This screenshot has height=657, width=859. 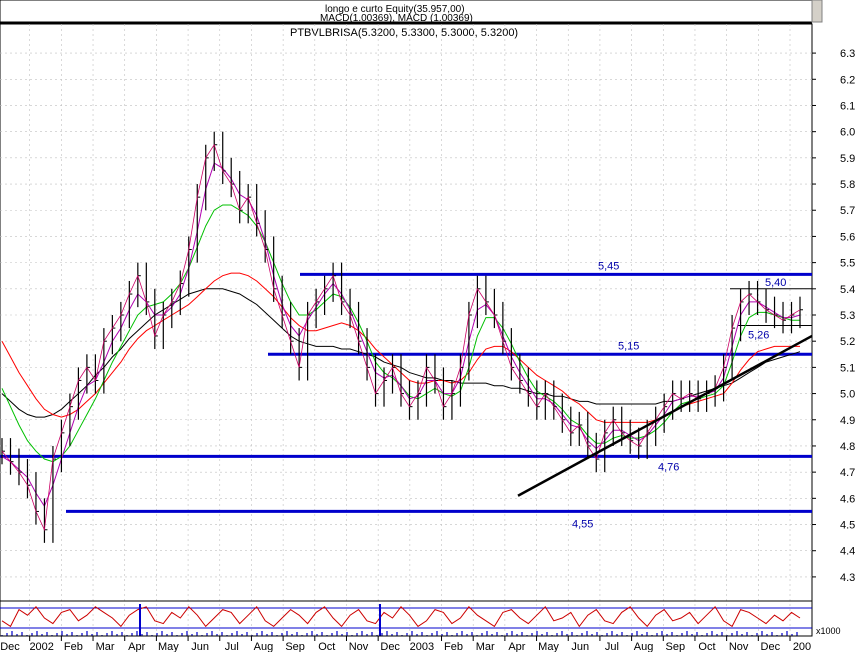 What do you see at coordinates (847, 499) in the screenshot?
I see `y-tick-label: 4.6` at bounding box center [847, 499].